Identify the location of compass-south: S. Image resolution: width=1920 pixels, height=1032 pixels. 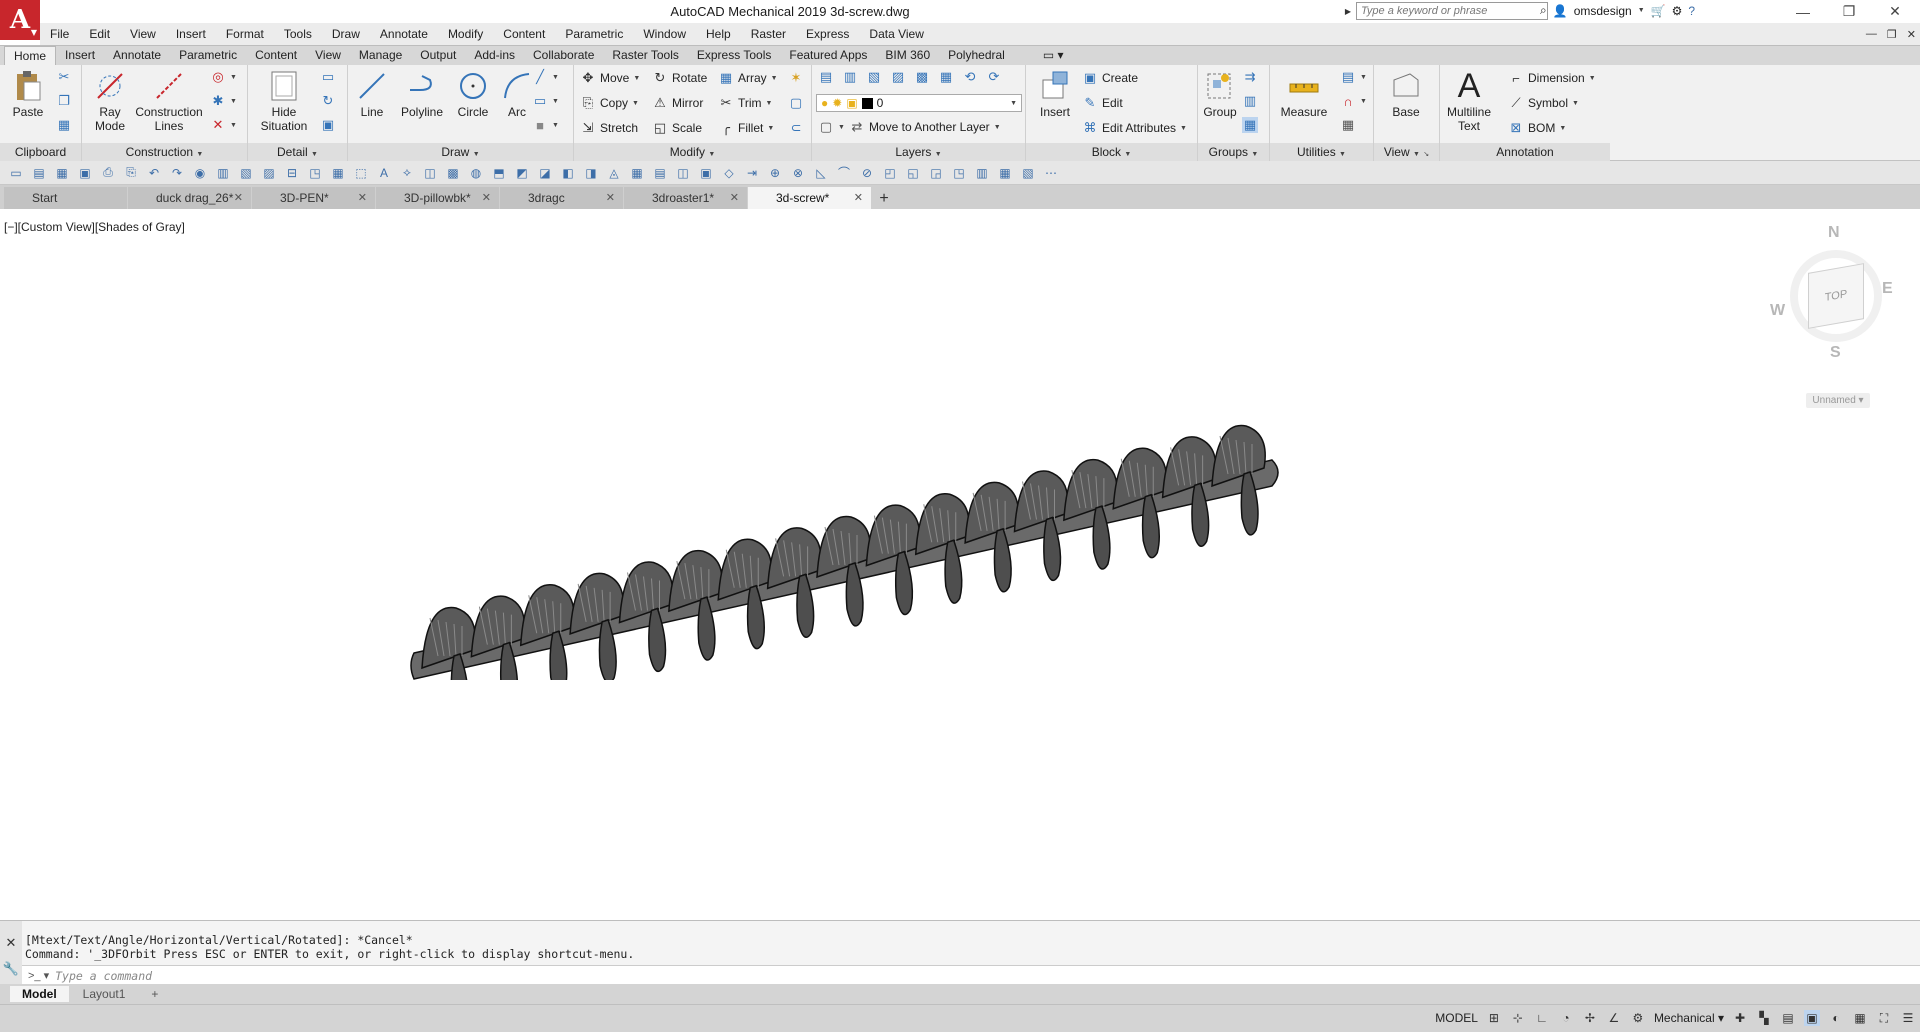
(1835, 353).